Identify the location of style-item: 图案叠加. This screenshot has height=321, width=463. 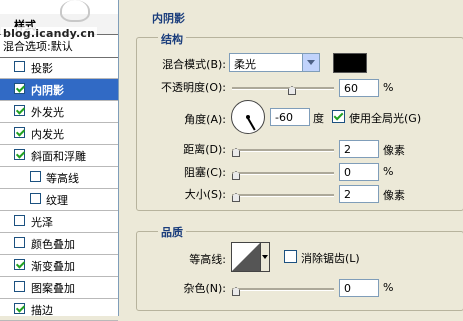
(59, 288).